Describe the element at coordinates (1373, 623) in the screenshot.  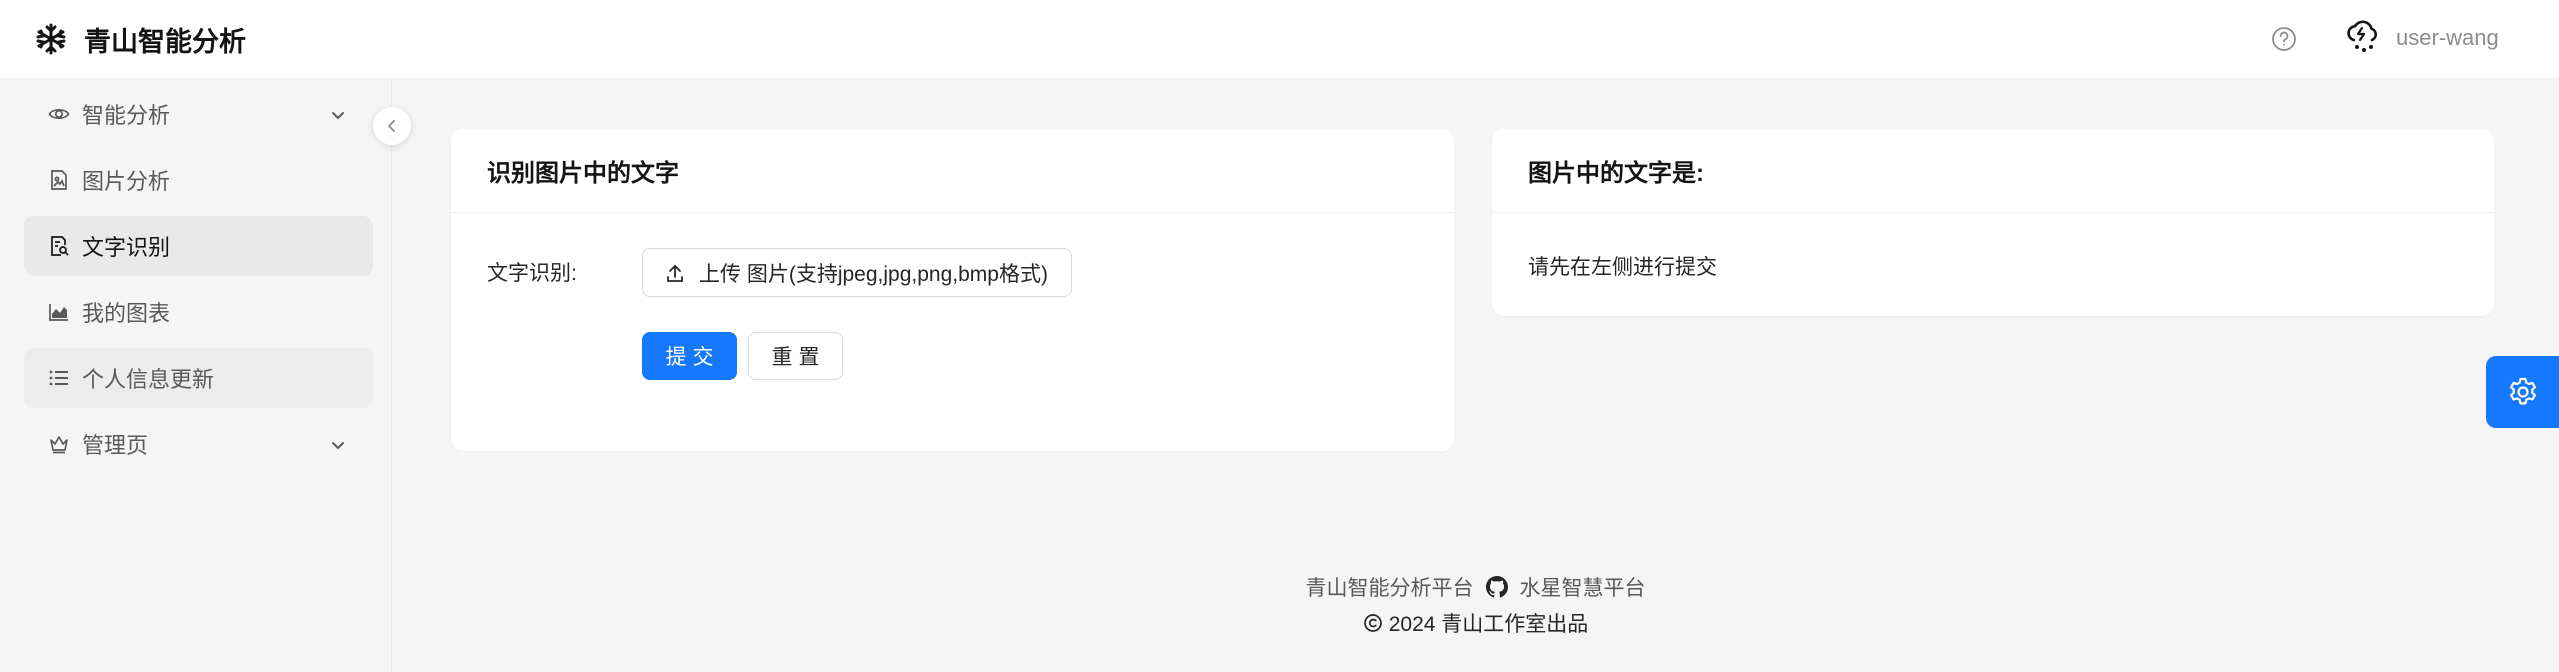
I see `copyright-icon` at that location.